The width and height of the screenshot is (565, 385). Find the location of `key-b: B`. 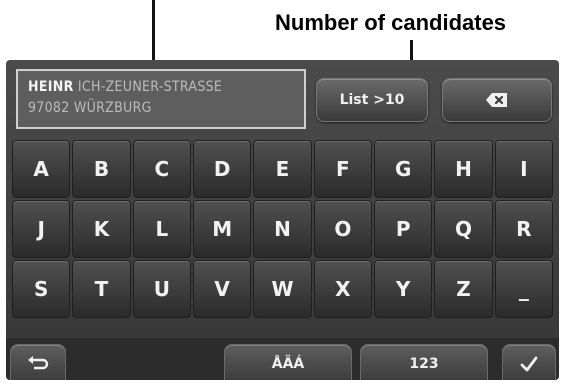

key-b: B is located at coordinates (101, 169).